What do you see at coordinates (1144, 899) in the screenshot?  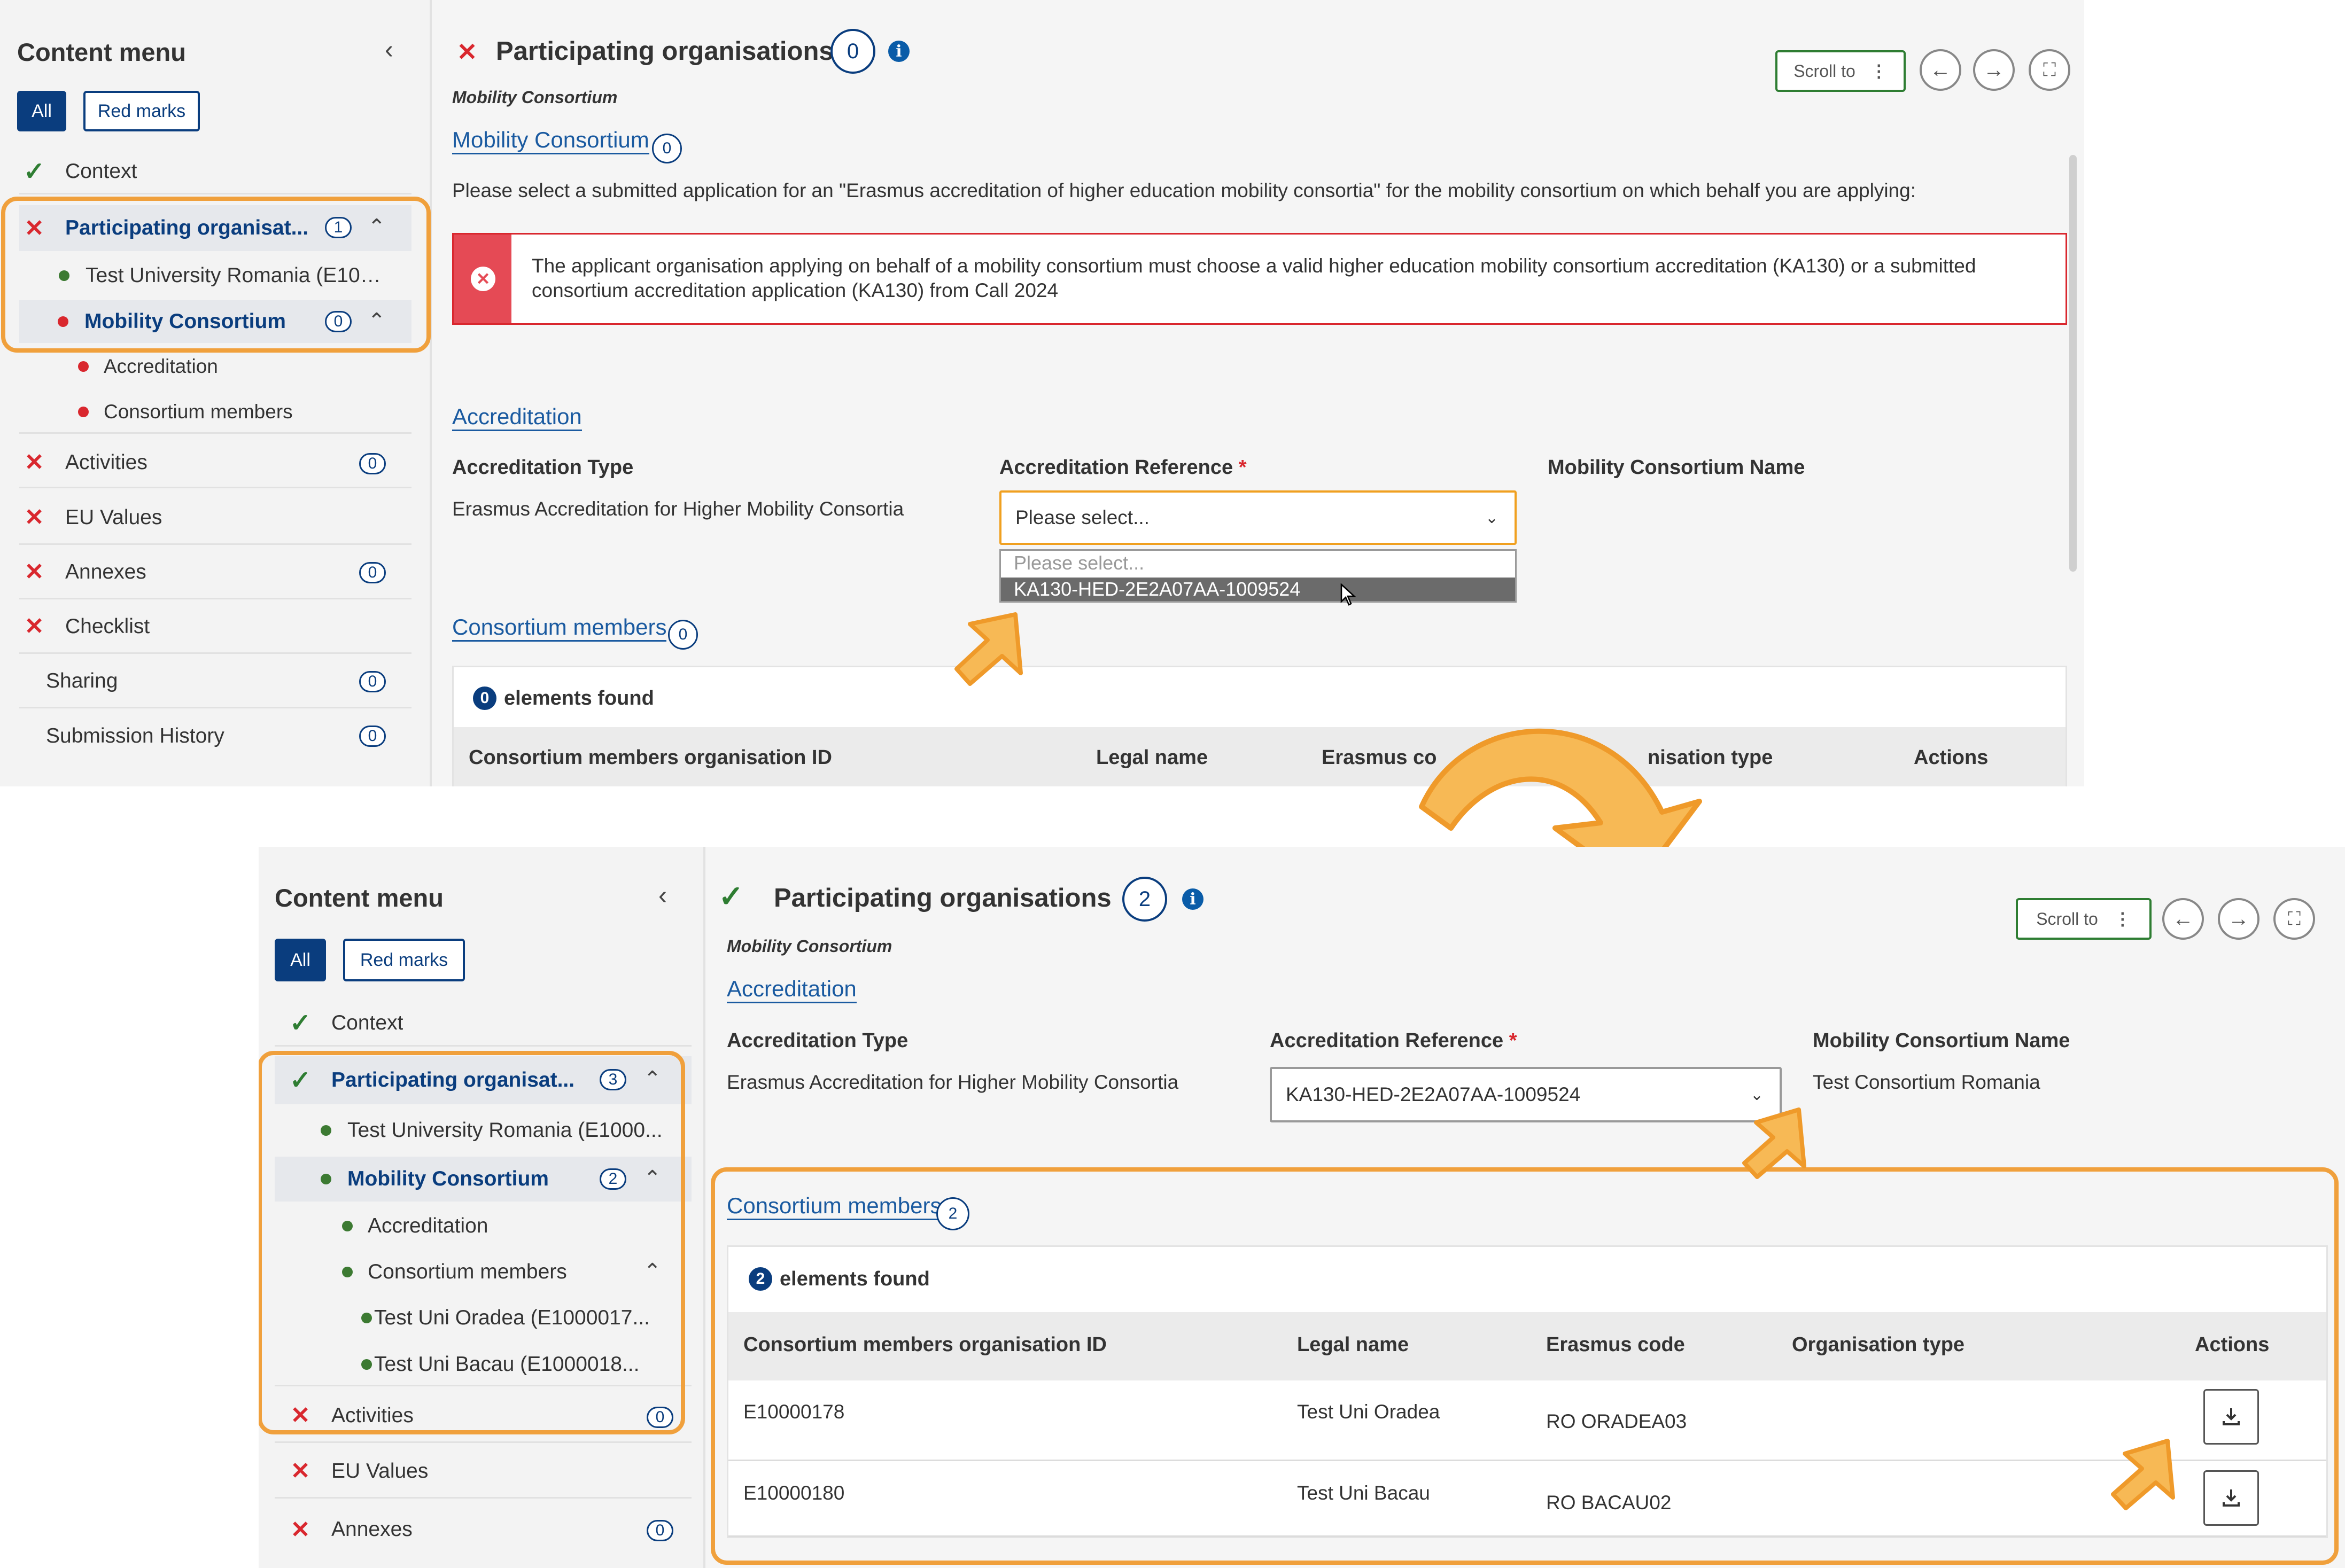 I see `title-count-badge: 2` at bounding box center [1144, 899].